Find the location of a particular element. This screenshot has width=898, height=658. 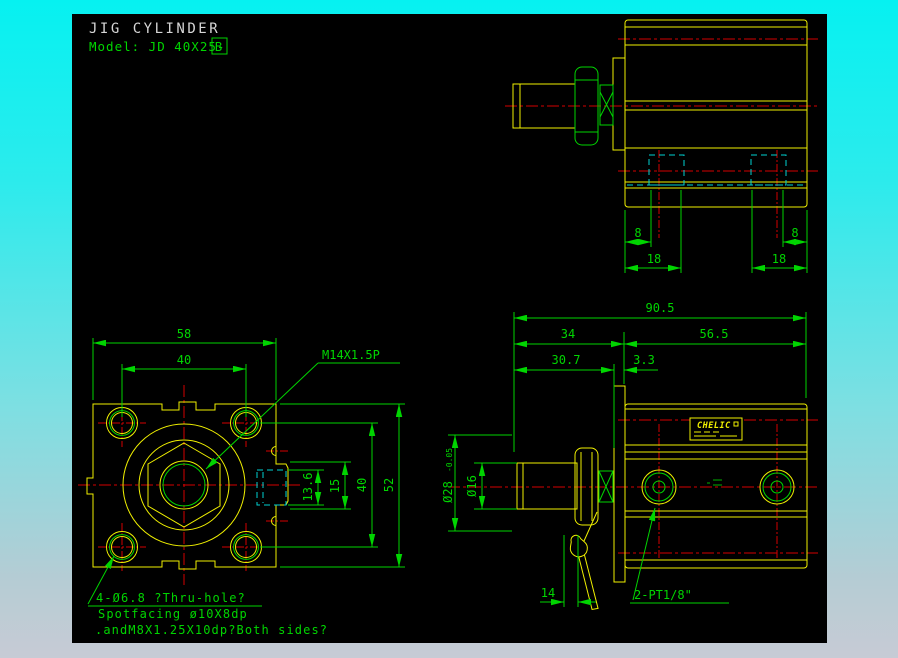

dim-30-7: 30.7 is located at coordinates (566, 360).